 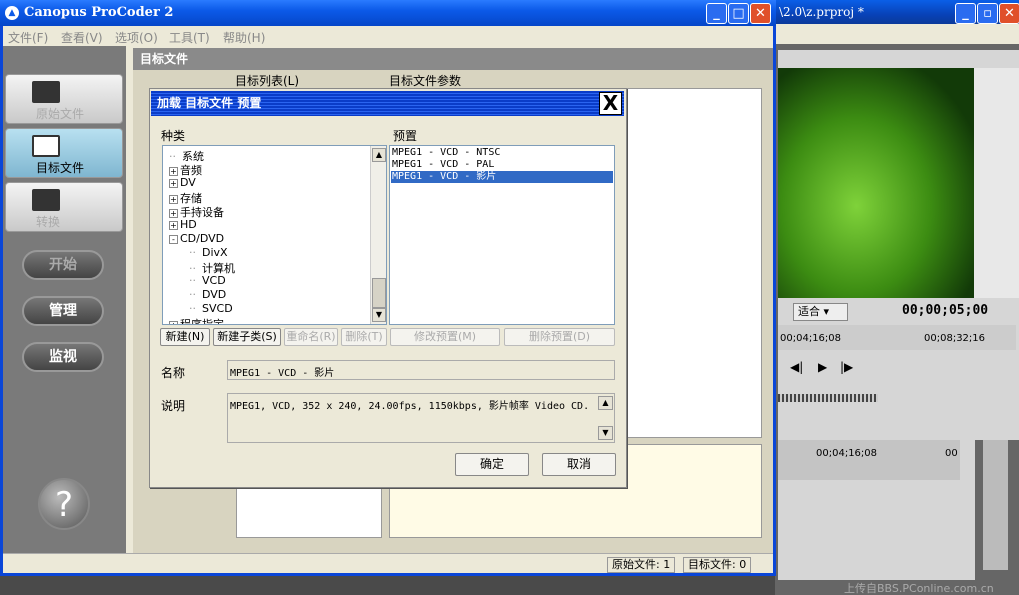 What do you see at coordinates (379, 315) in the screenshot?
I see `scroll-down-icon: ▼` at bounding box center [379, 315].